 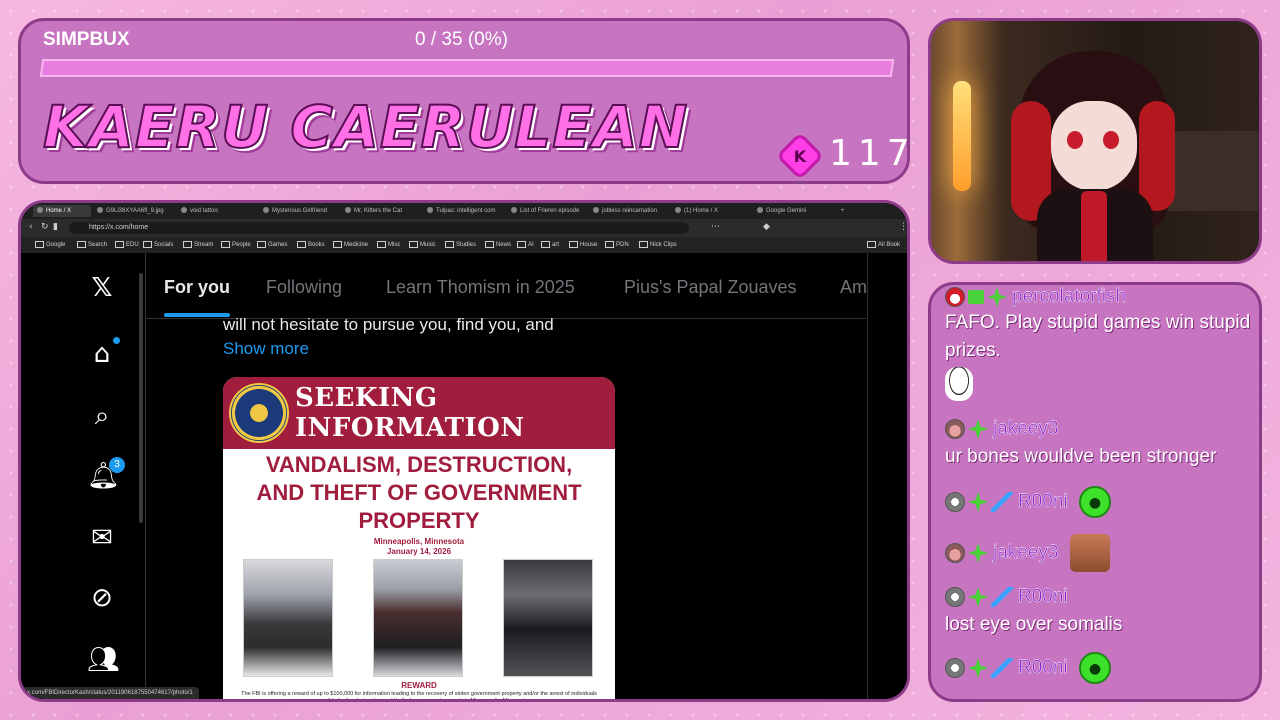 I want to click on bookmark-folder: Studies, so click(x=460, y=245).